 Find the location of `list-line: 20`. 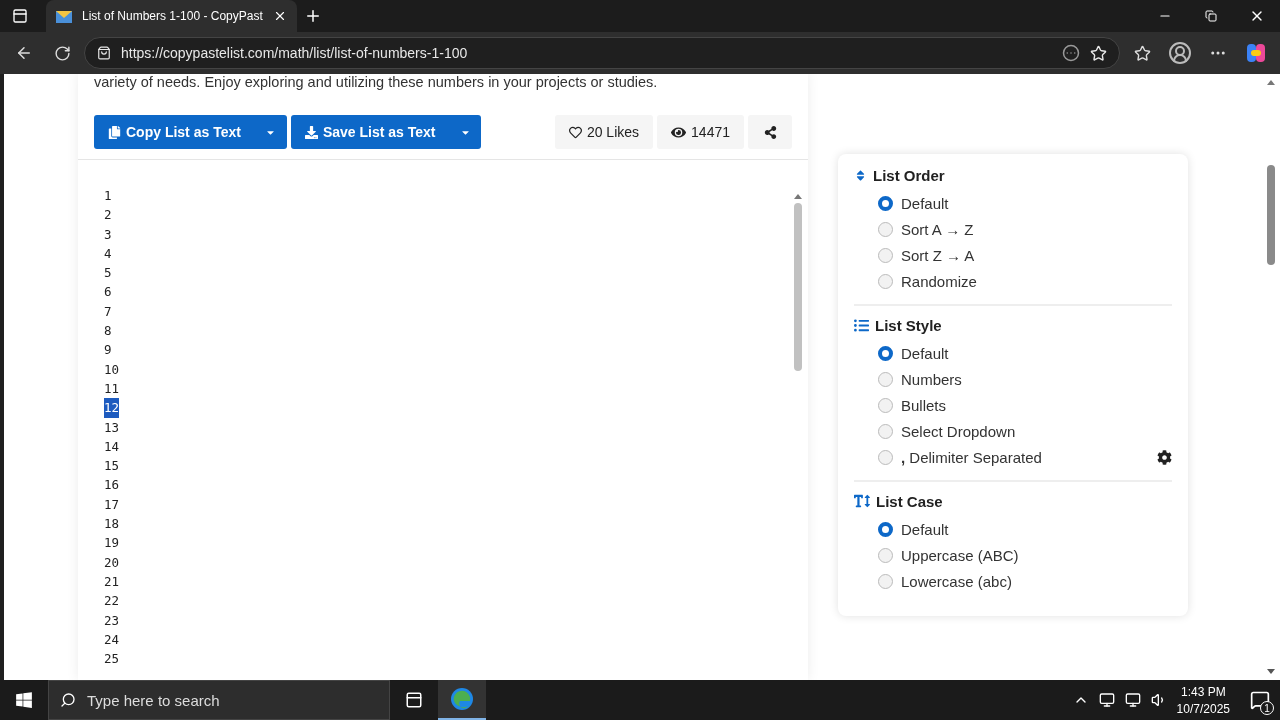

list-line: 20 is located at coordinates (112, 562).